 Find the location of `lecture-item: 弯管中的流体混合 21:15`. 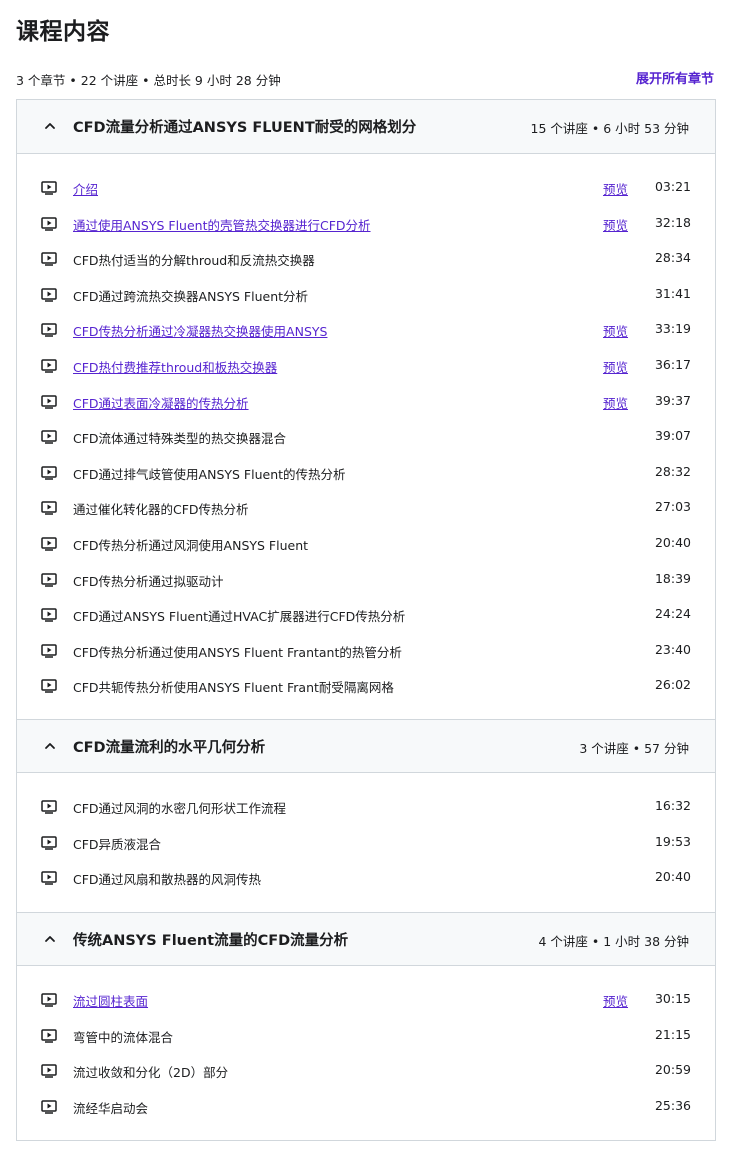

lecture-item: 弯管中的流体混合 21:15 is located at coordinates (366, 1036).